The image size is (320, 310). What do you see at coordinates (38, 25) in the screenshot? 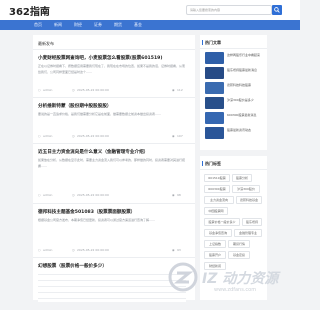
I see `nav-item-home: 首页` at bounding box center [38, 25].